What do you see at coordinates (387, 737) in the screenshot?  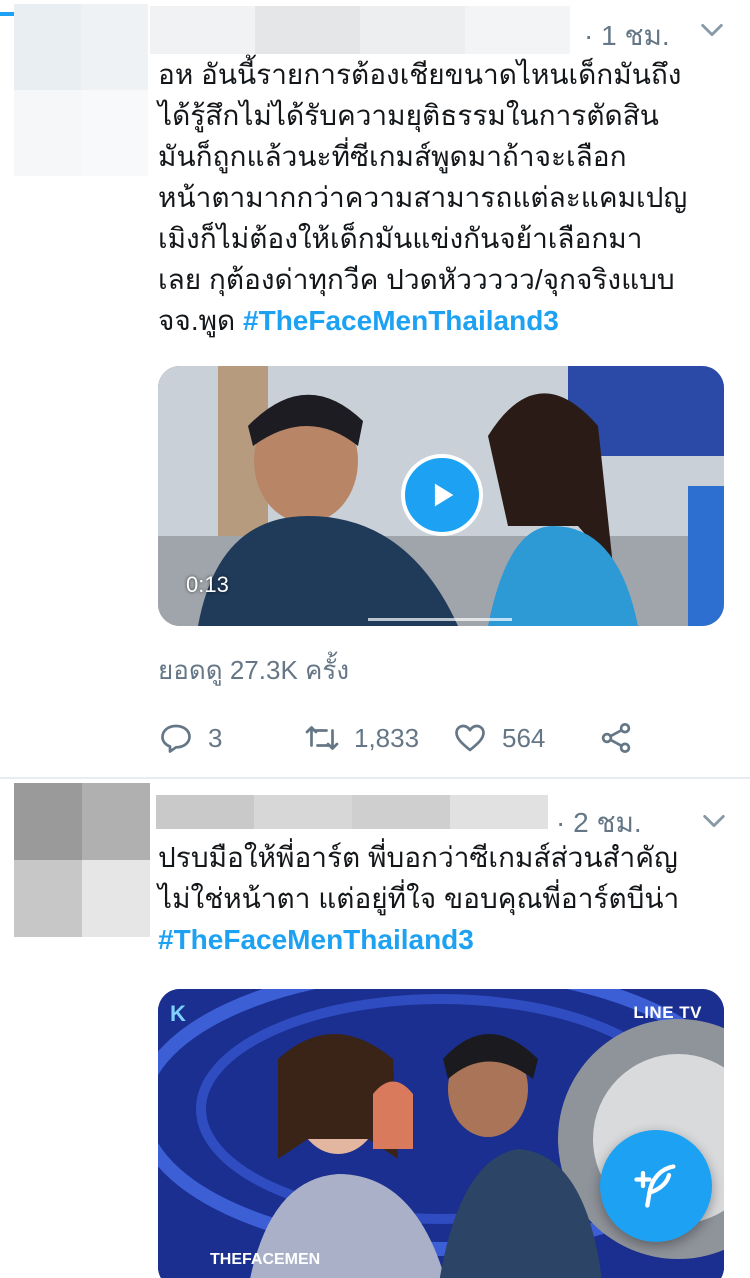 I see `retweet-count: 1,833` at bounding box center [387, 737].